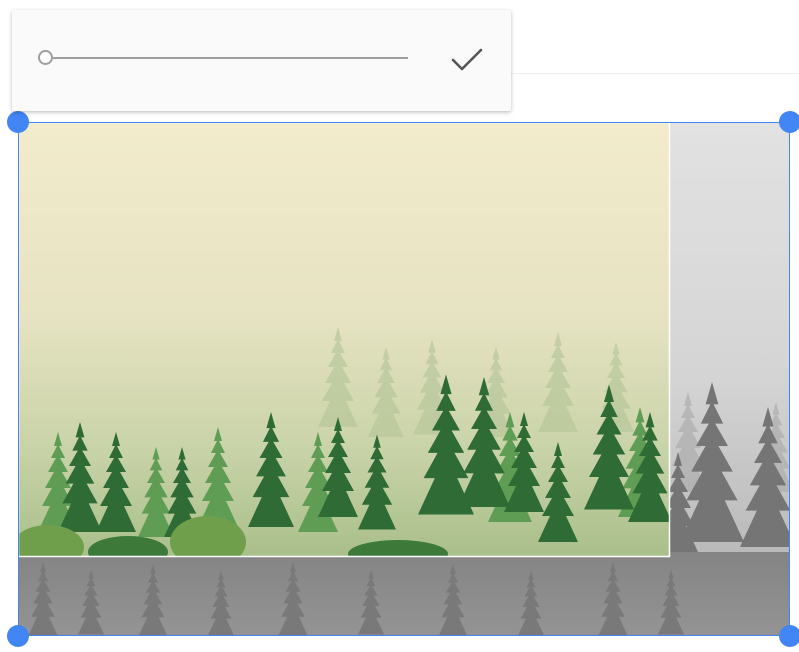 This screenshot has height=652, width=799. What do you see at coordinates (18, 636) in the screenshot?
I see `resize-handle-bottom-left` at bounding box center [18, 636].